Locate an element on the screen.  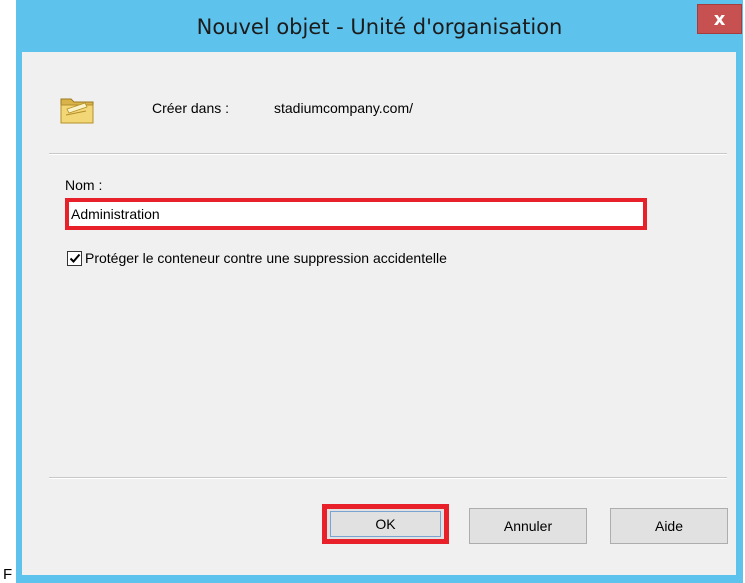
title-bar: Nouvel objet - Unité d'organisation x is located at coordinates (379, 26).